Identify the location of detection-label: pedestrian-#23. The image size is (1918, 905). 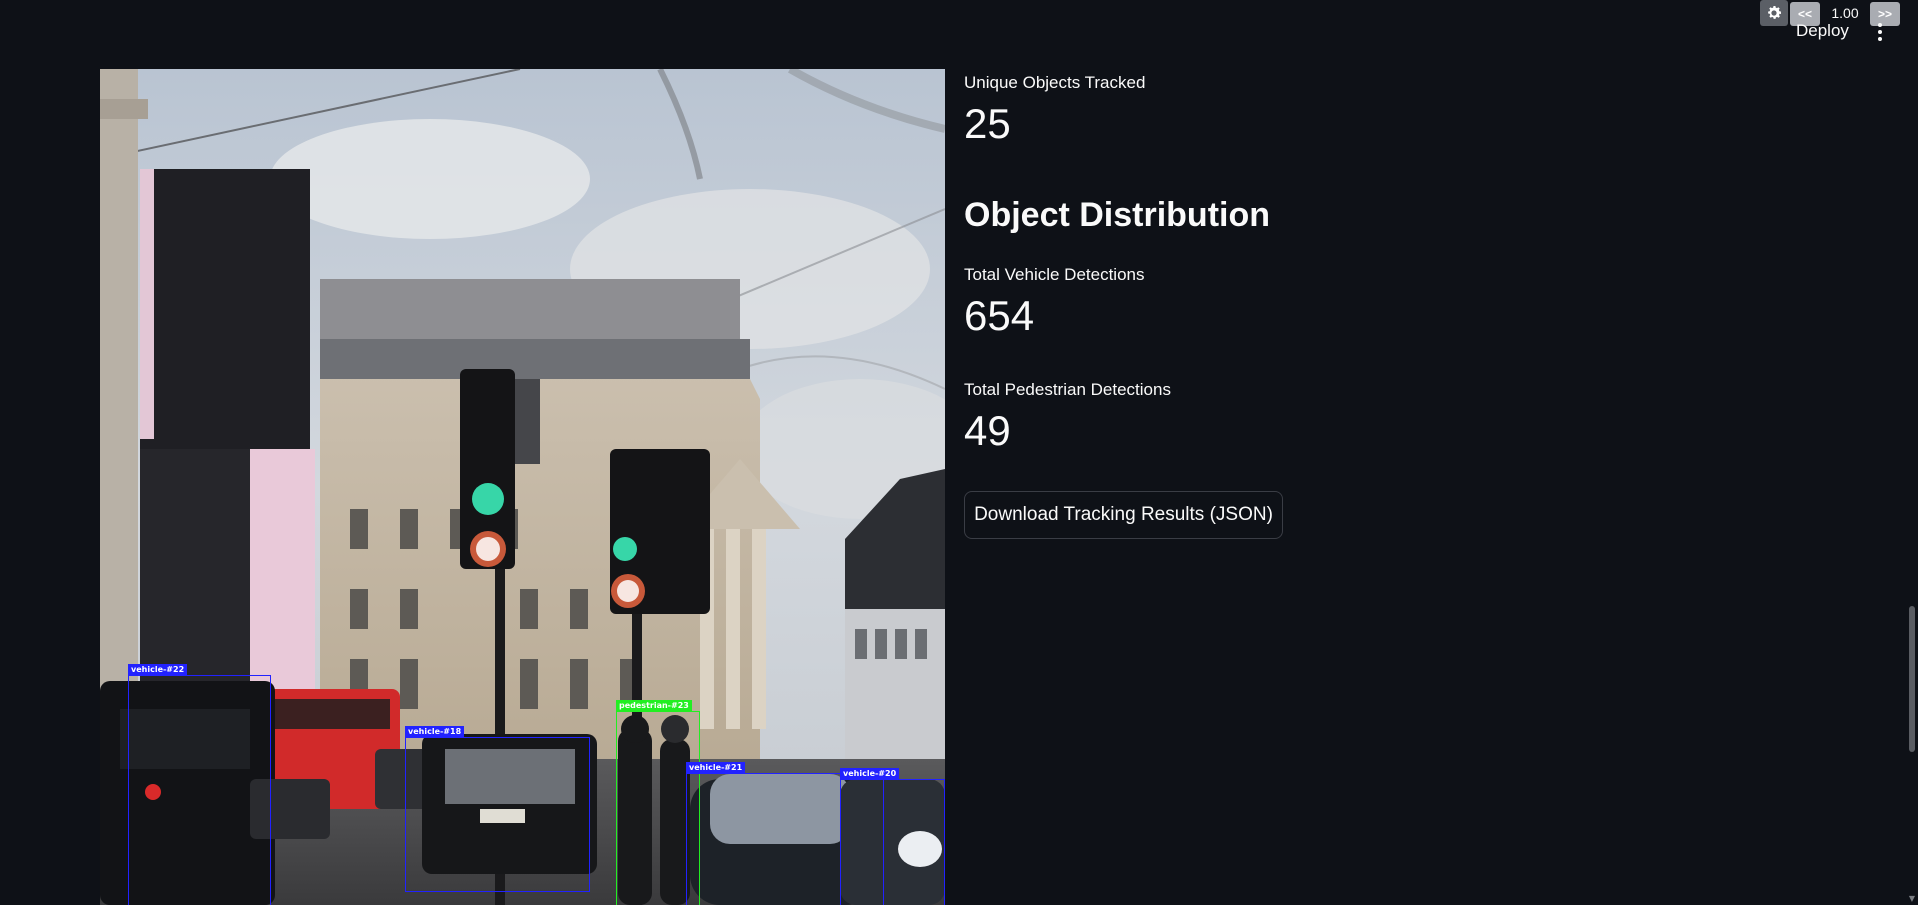
(654, 705).